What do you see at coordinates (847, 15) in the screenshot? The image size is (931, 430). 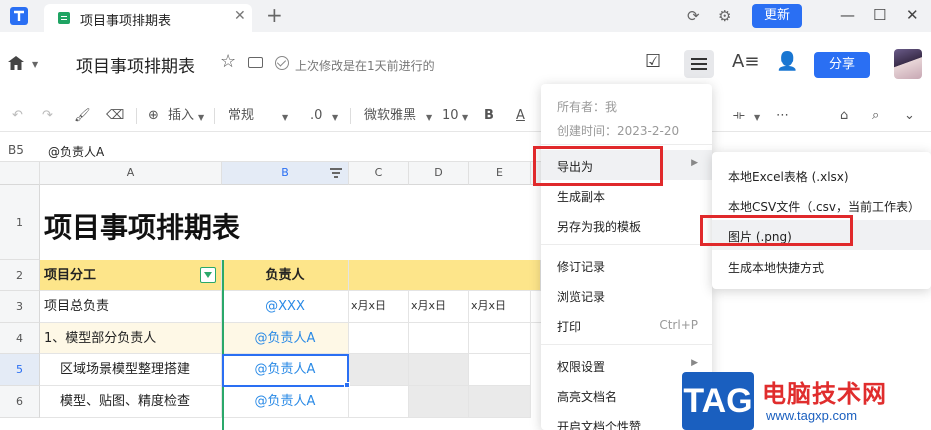 I see `minimize-icon: —` at bounding box center [847, 15].